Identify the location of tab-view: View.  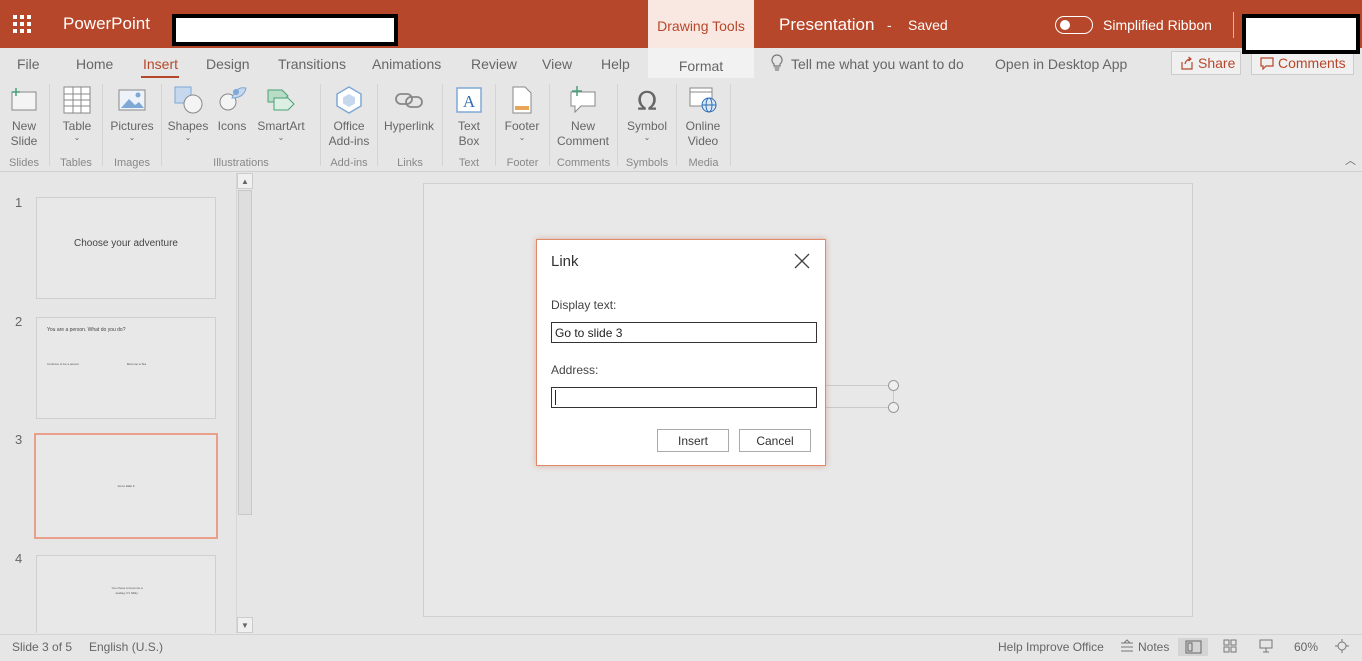
(557, 64).